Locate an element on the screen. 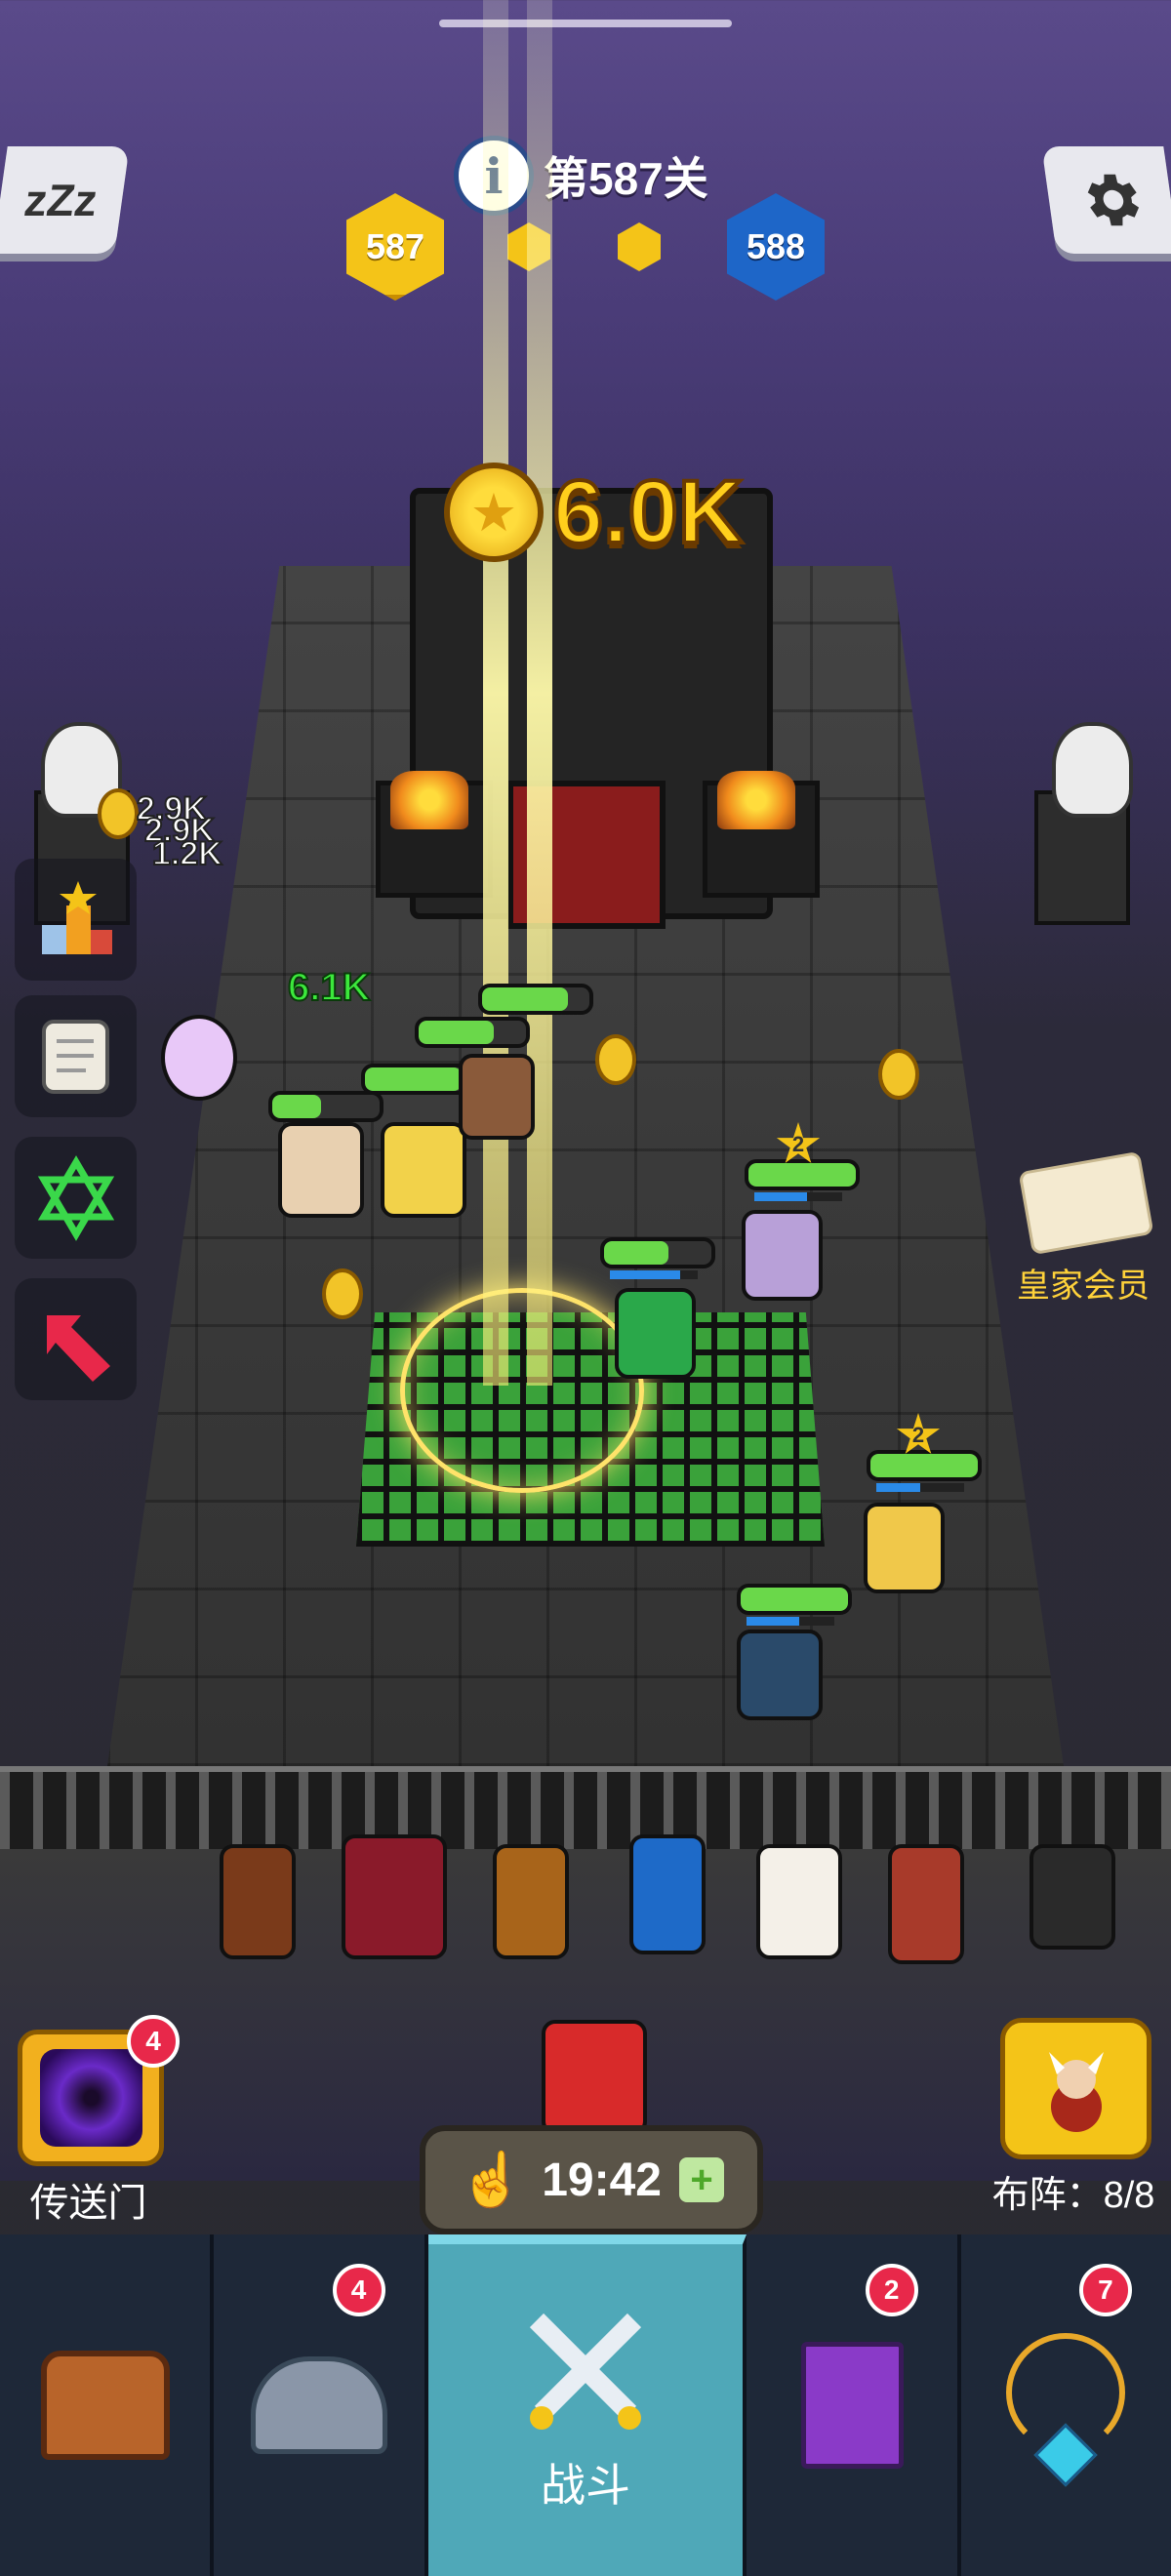 This screenshot has height=2576, width=1171. portal-badge: 4 is located at coordinates (153, 2042).